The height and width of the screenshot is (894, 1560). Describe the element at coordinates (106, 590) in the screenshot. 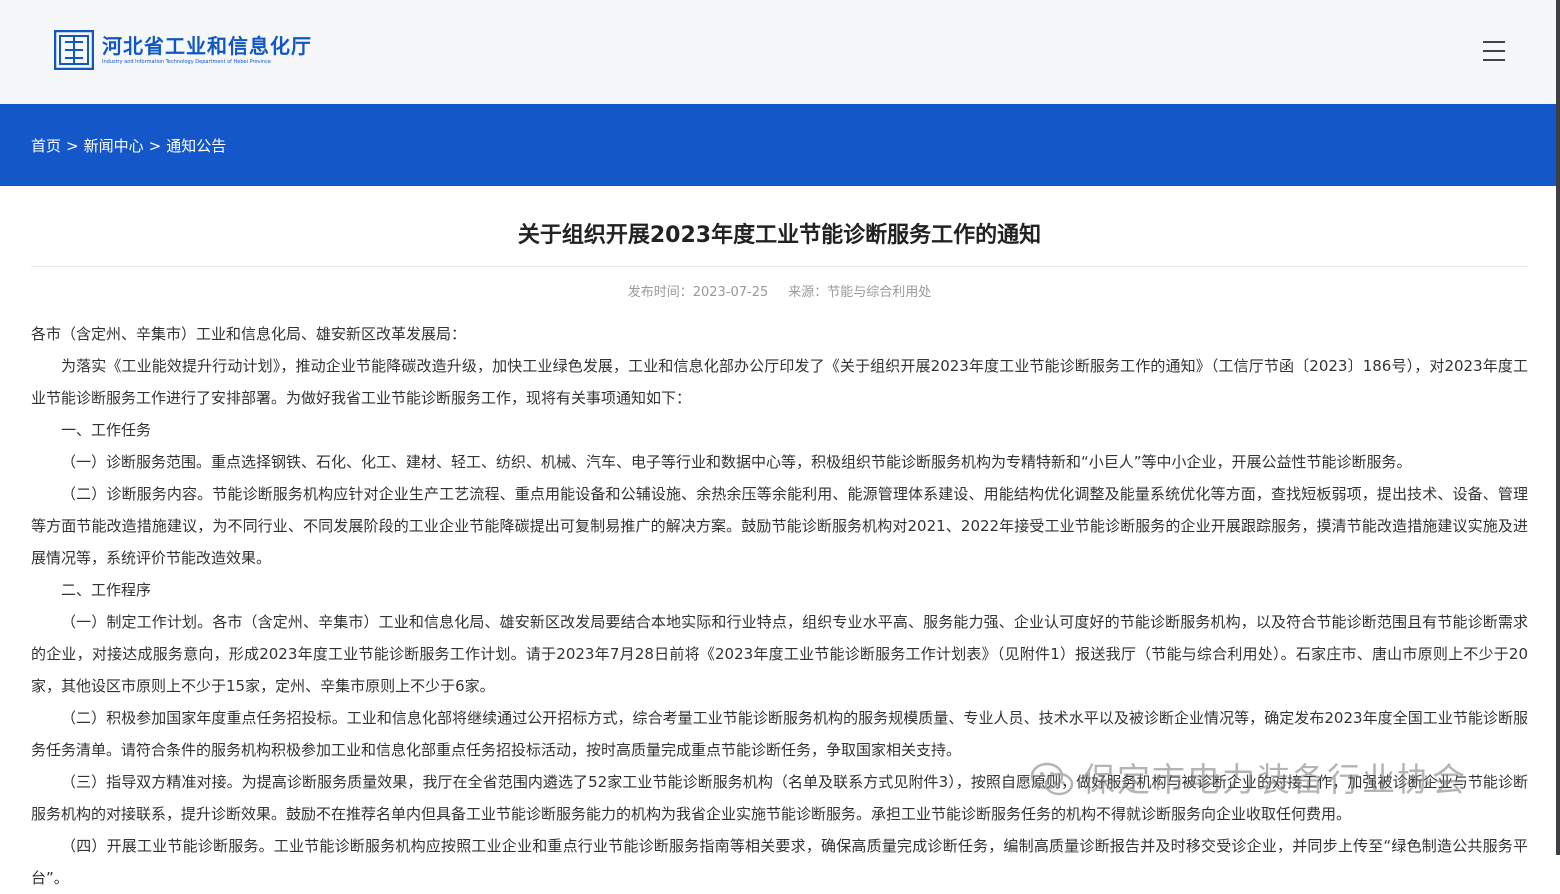

I see `section-heading: 二、工作程序` at that location.